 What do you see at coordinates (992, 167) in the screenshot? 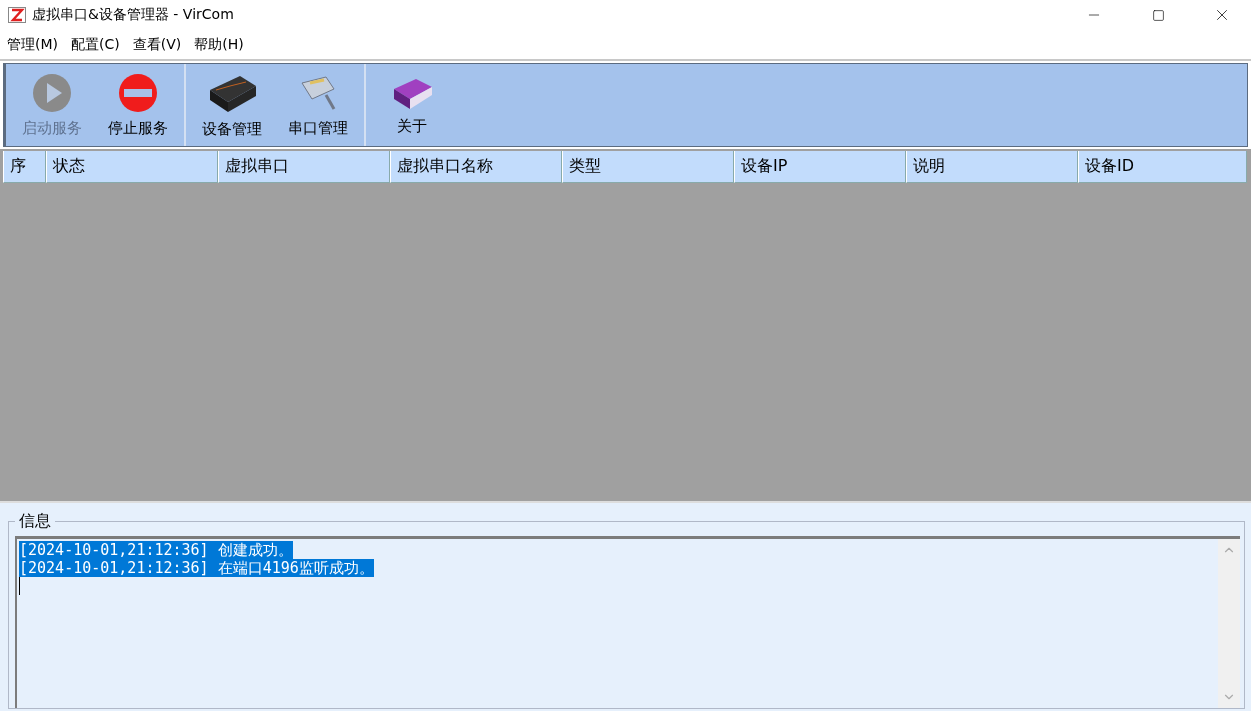
I see `column-header: 说明` at bounding box center [992, 167].